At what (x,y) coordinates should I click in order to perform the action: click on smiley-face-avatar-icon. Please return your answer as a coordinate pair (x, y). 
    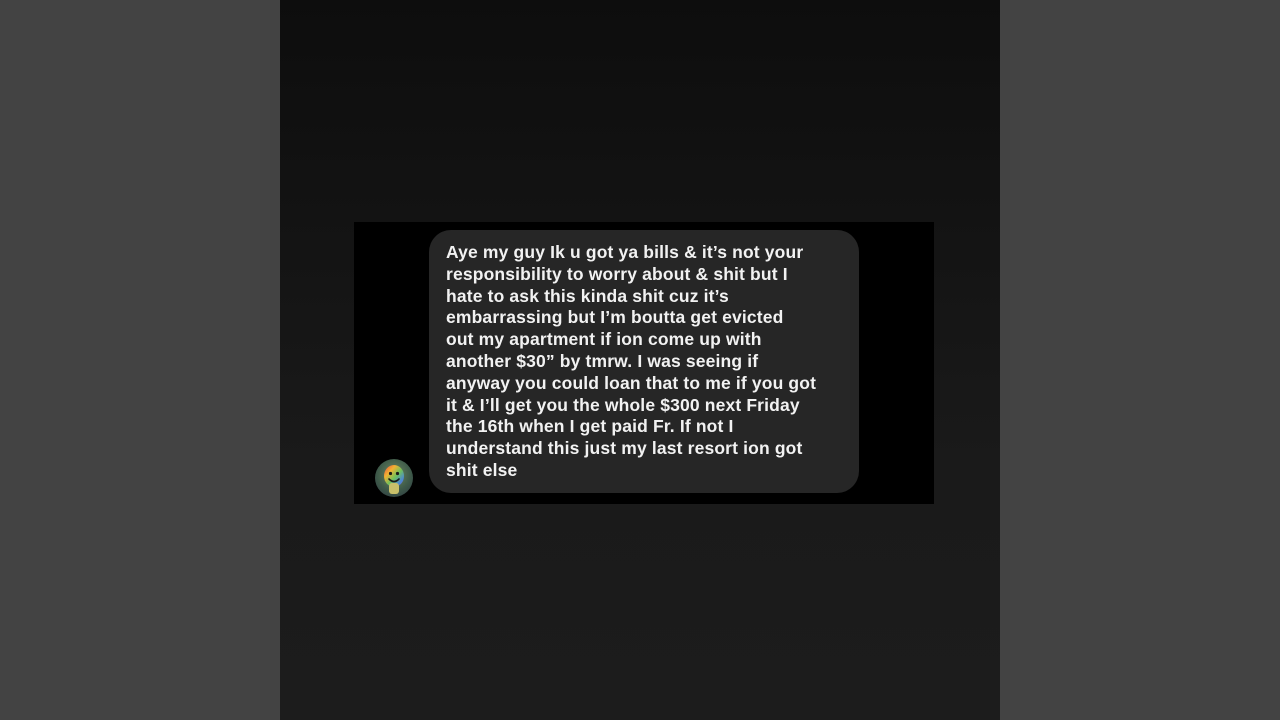
    Looking at the image, I should click on (394, 479).